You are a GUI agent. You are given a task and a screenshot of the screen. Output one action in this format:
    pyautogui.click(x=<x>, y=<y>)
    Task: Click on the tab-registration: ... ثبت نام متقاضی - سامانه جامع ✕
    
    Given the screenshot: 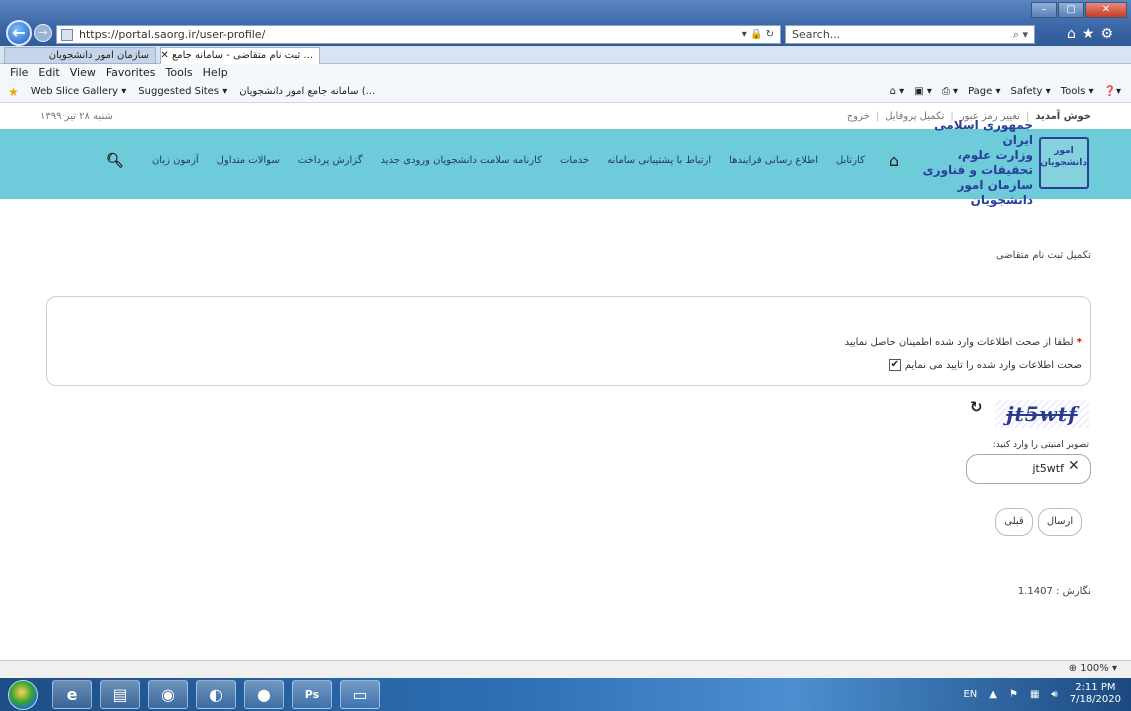 What is the action you would take?
    pyautogui.click(x=240, y=55)
    